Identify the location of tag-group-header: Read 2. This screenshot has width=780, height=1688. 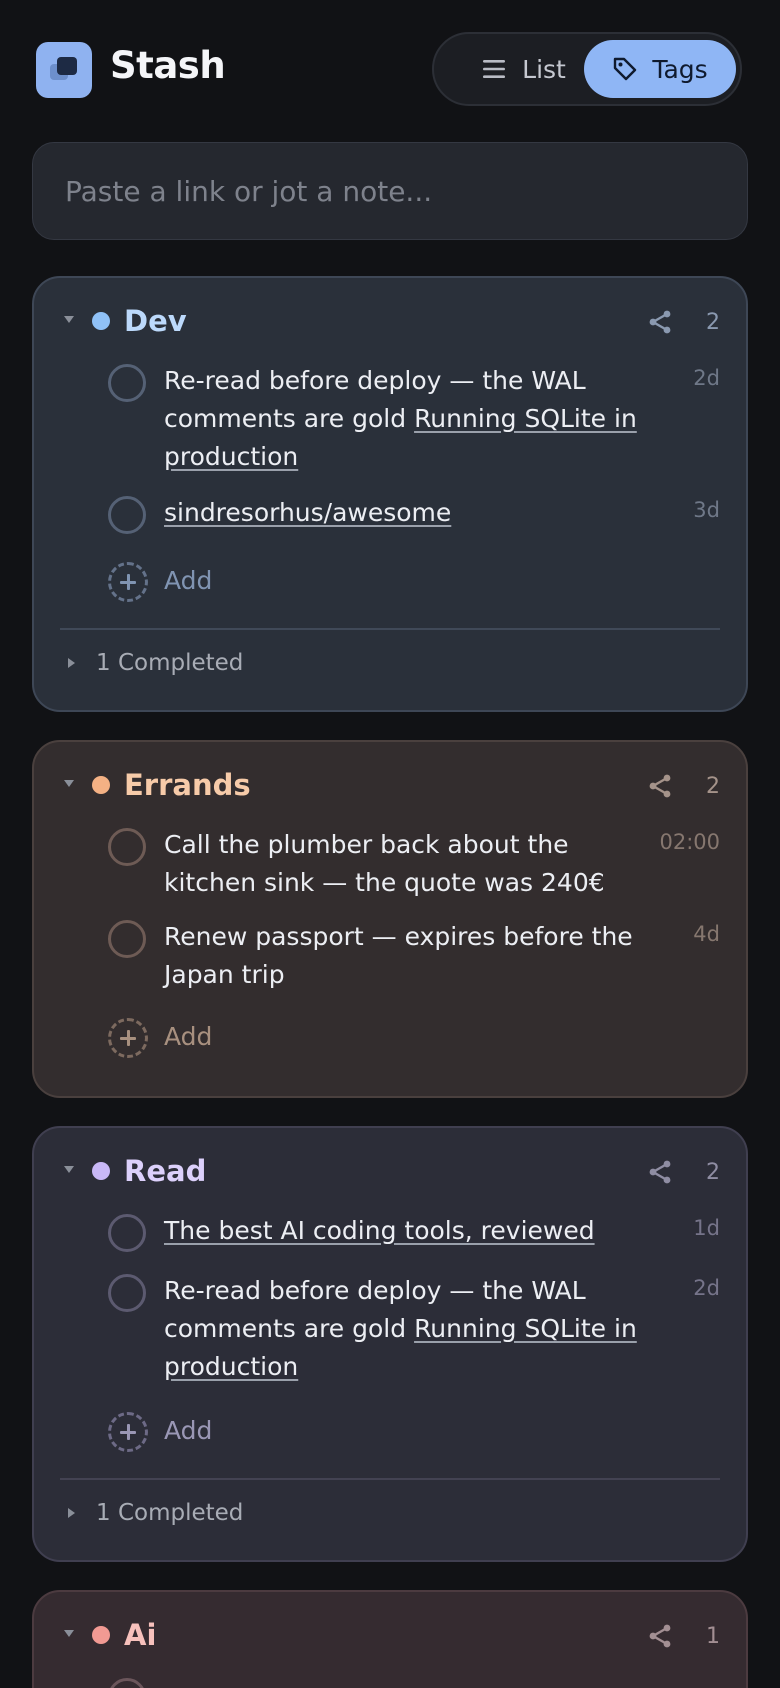
(390, 1174).